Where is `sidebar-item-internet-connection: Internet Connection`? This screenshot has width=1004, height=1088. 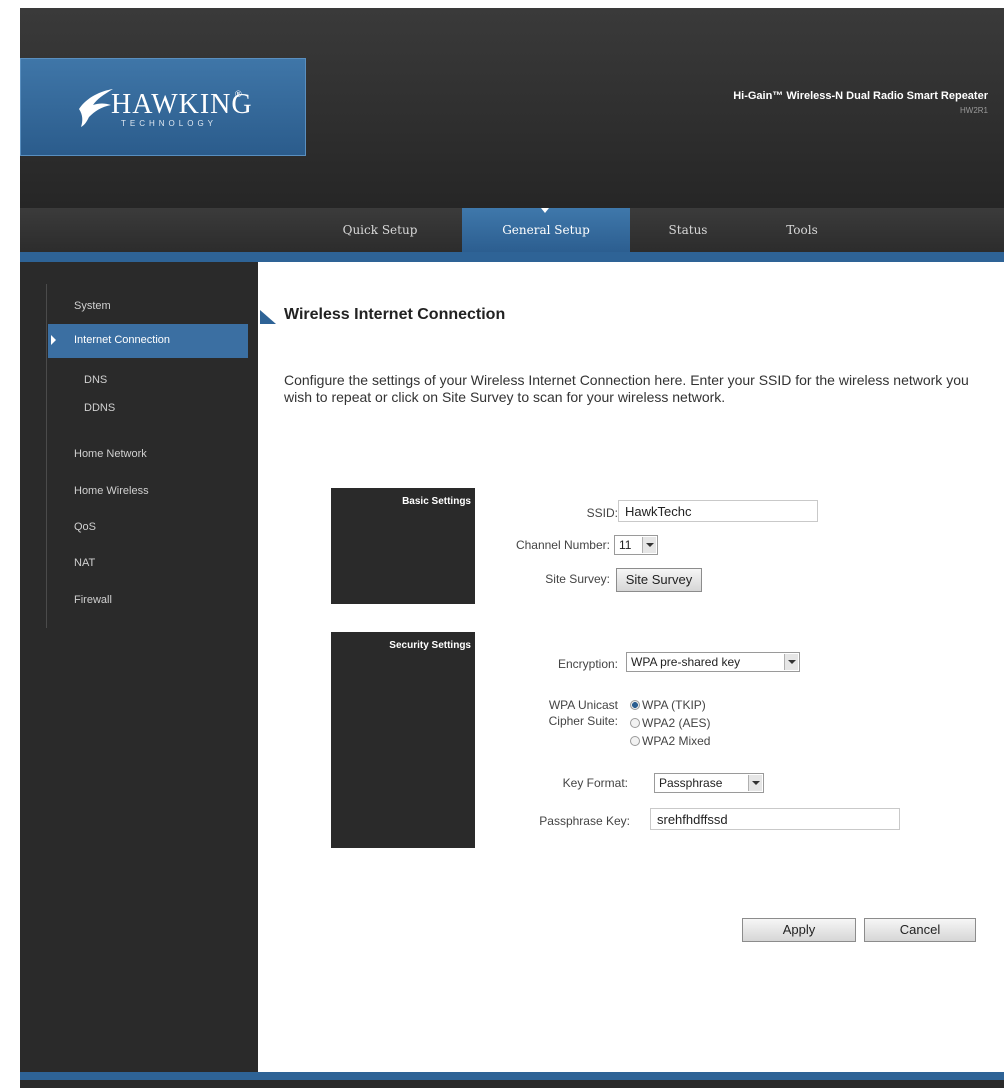
sidebar-item-internet-connection: Internet Connection is located at coordinates (148, 341).